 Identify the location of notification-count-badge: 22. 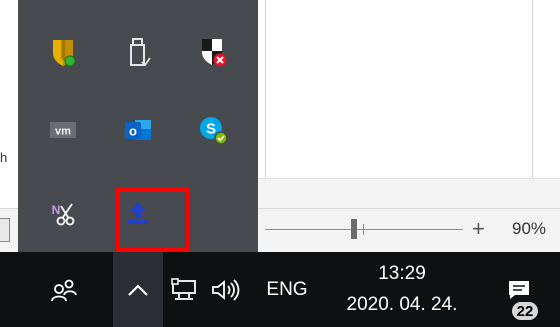
(525, 311).